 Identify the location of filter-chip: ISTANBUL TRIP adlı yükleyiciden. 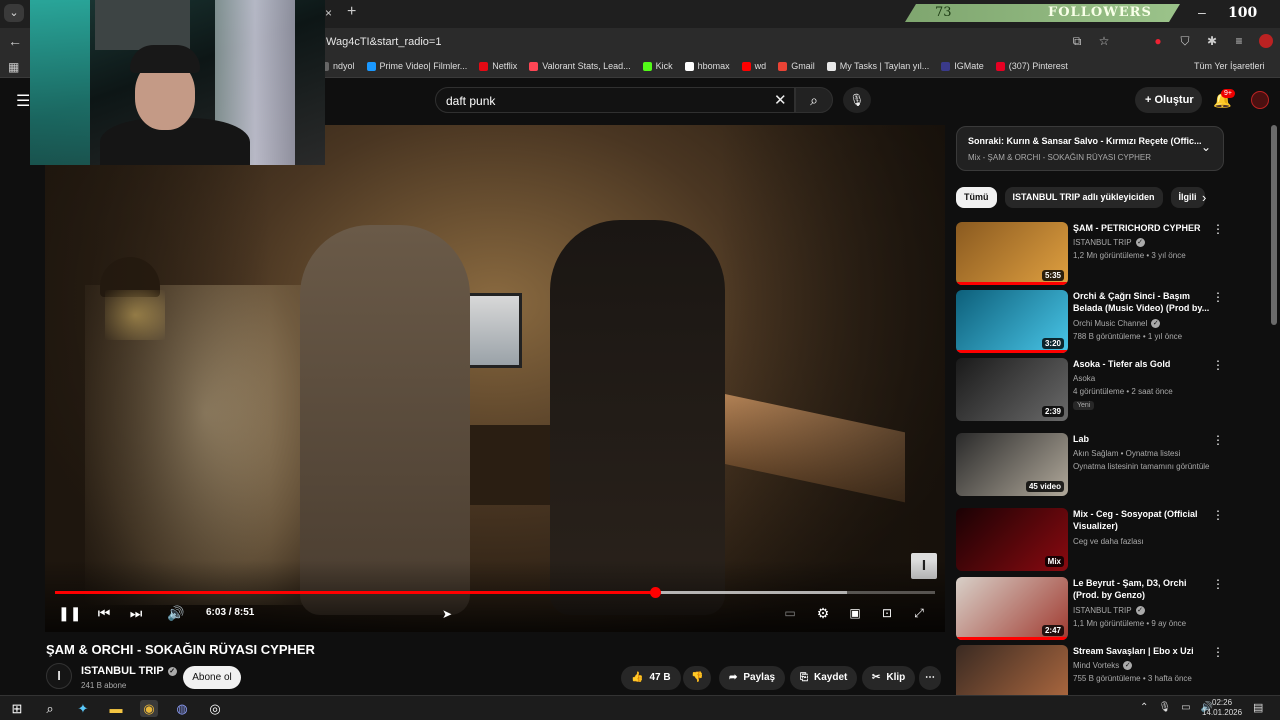
(1083, 197).